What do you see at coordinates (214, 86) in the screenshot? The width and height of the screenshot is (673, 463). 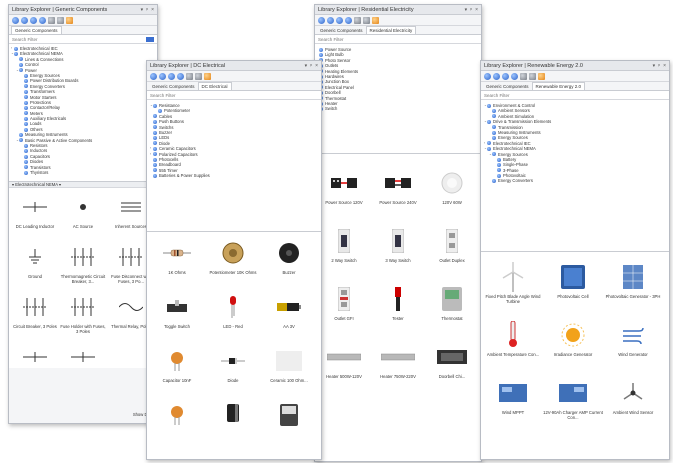 I see `tab-dc-electrical: DC Electrical` at bounding box center [214, 86].